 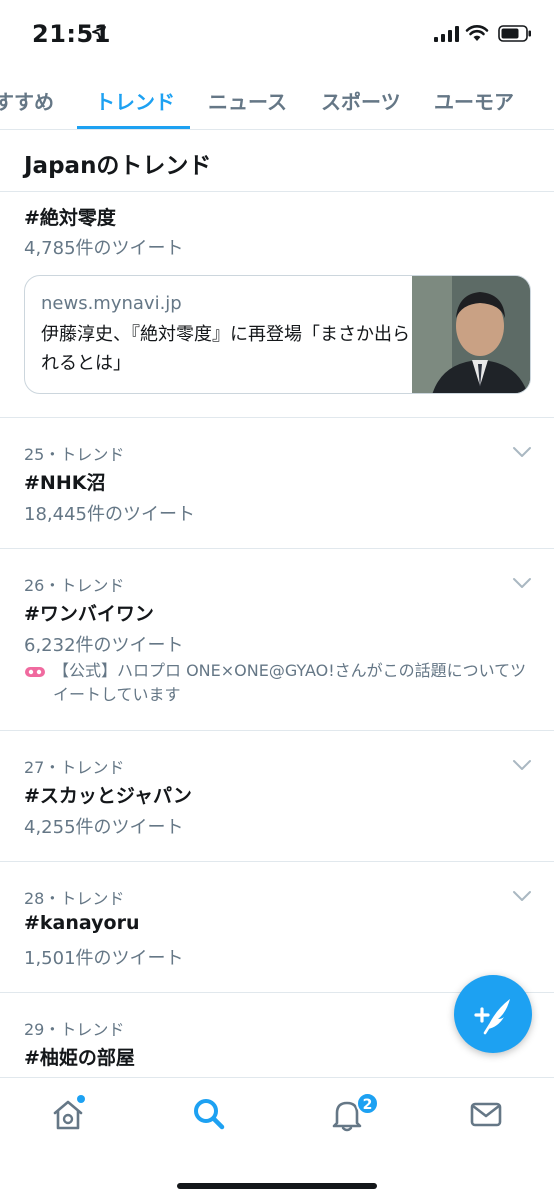 What do you see at coordinates (133, 127) in the screenshot?
I see `active-tab-indicator` at bounding box center [133, 127].